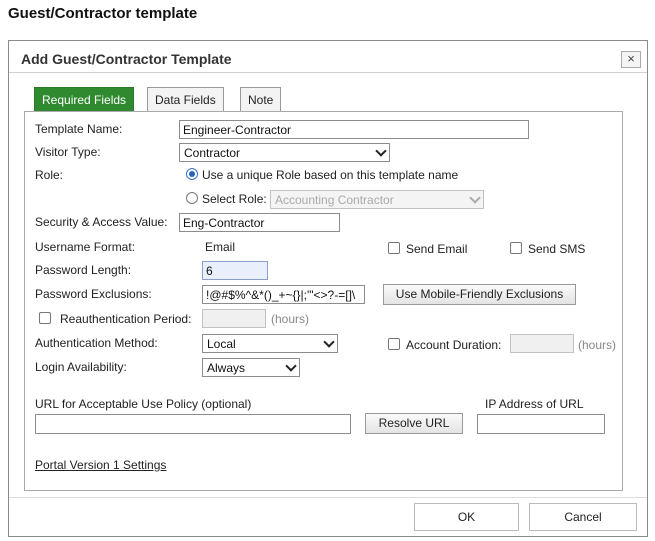 The height and width of the screenshot is (541, 655). What do you see at coordinates (516, 248) in the screenshot?
I see `send-sms-checkbox` at bounding box center [516, 248].